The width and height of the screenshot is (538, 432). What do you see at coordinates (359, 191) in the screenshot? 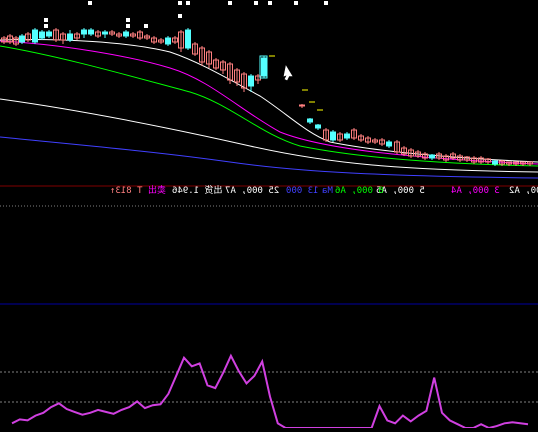
I see `legend-item: 8 000, A6` at bounding box center [359, 191].